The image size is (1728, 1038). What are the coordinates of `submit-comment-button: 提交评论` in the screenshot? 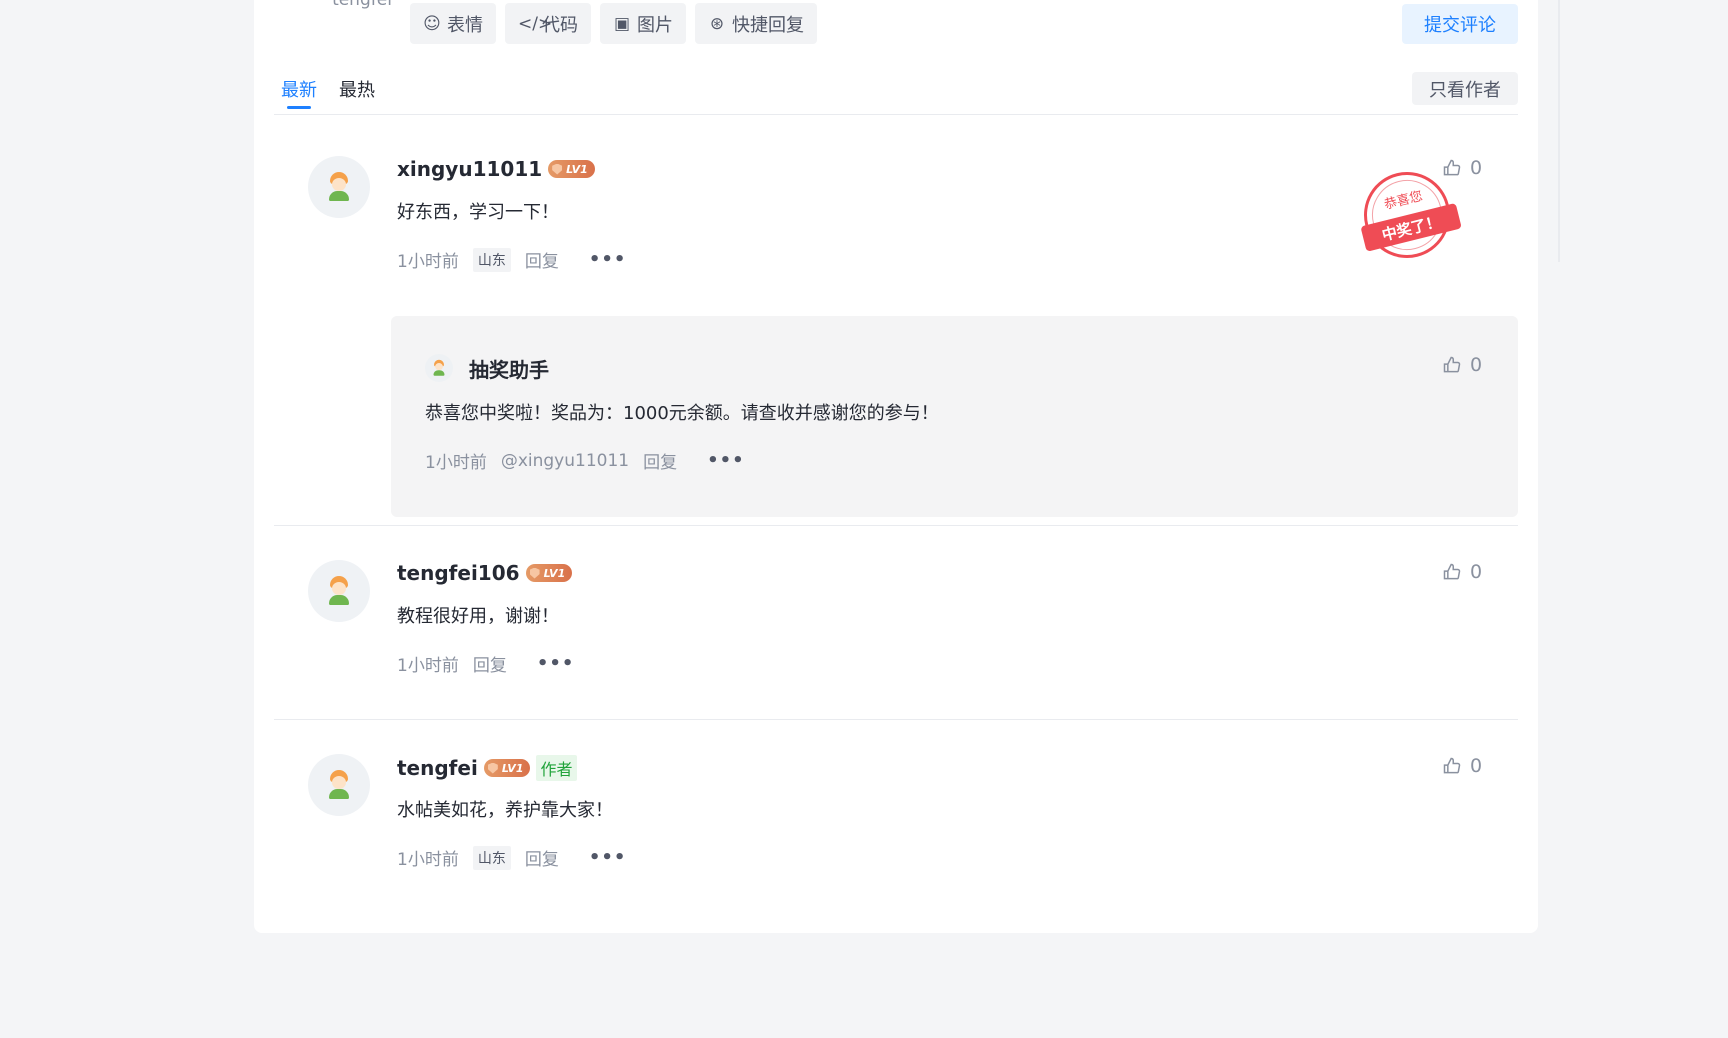 It's located at (1460, 24).